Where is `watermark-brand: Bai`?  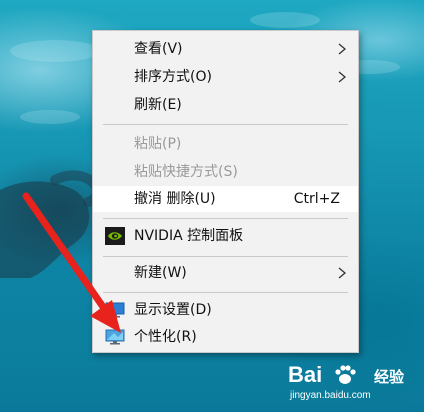 watermark-brand: Bai is located at coordinates (305, 374).